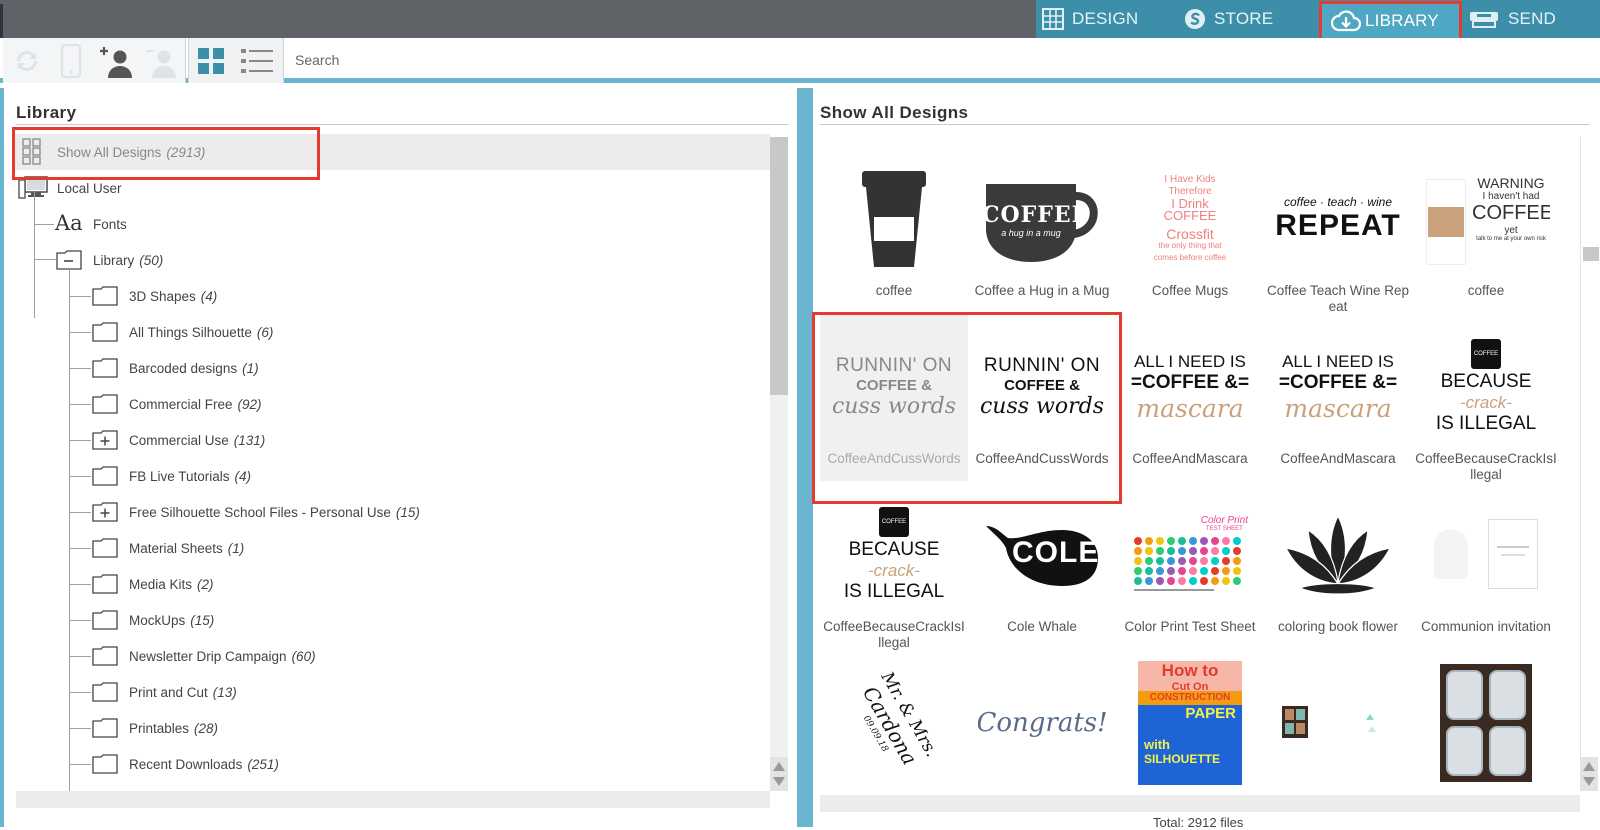 Image resolution: width=1600 pixels, height=830 pixels. Describe the element at coordinates (1200, 803) in the screenshot. I see `grid-horizontal-scrollbar` at that location.